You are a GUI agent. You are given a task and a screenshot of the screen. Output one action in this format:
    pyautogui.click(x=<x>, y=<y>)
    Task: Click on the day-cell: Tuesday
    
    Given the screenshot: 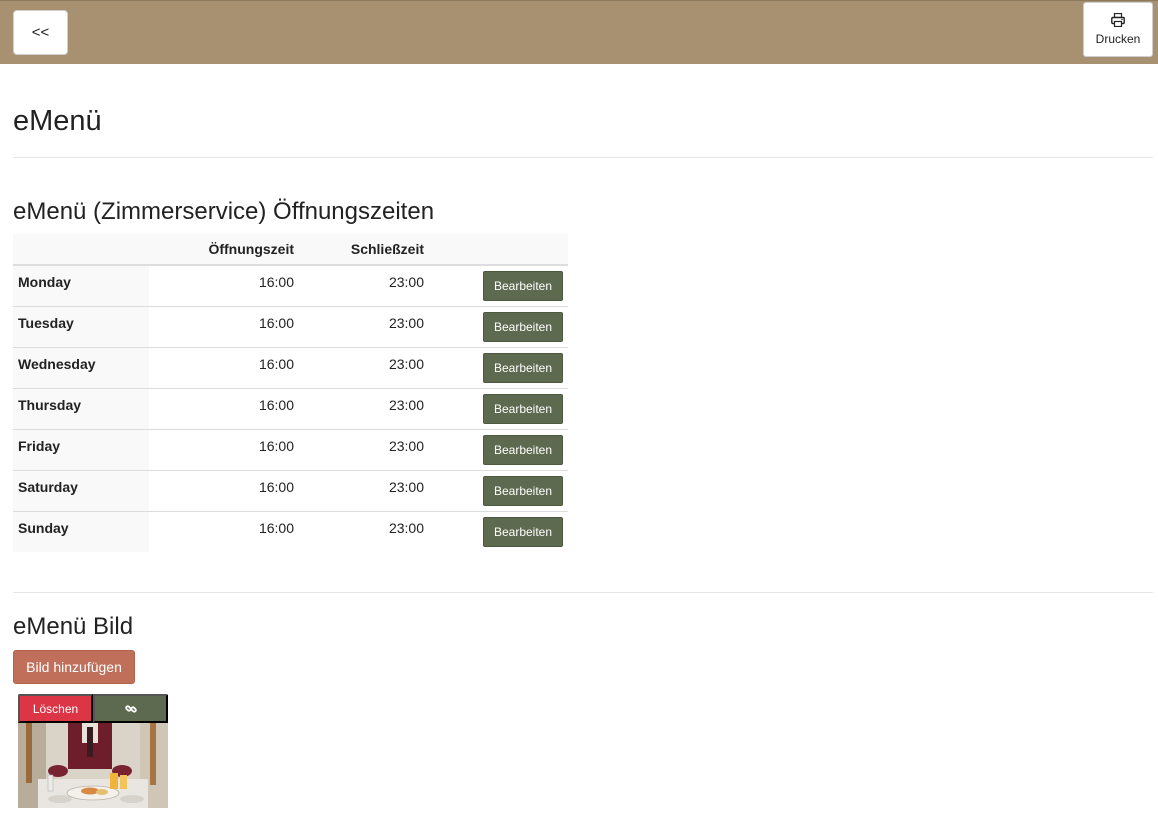 What is the action you would take?
    pyautogui.click(x=81, y=326)
    